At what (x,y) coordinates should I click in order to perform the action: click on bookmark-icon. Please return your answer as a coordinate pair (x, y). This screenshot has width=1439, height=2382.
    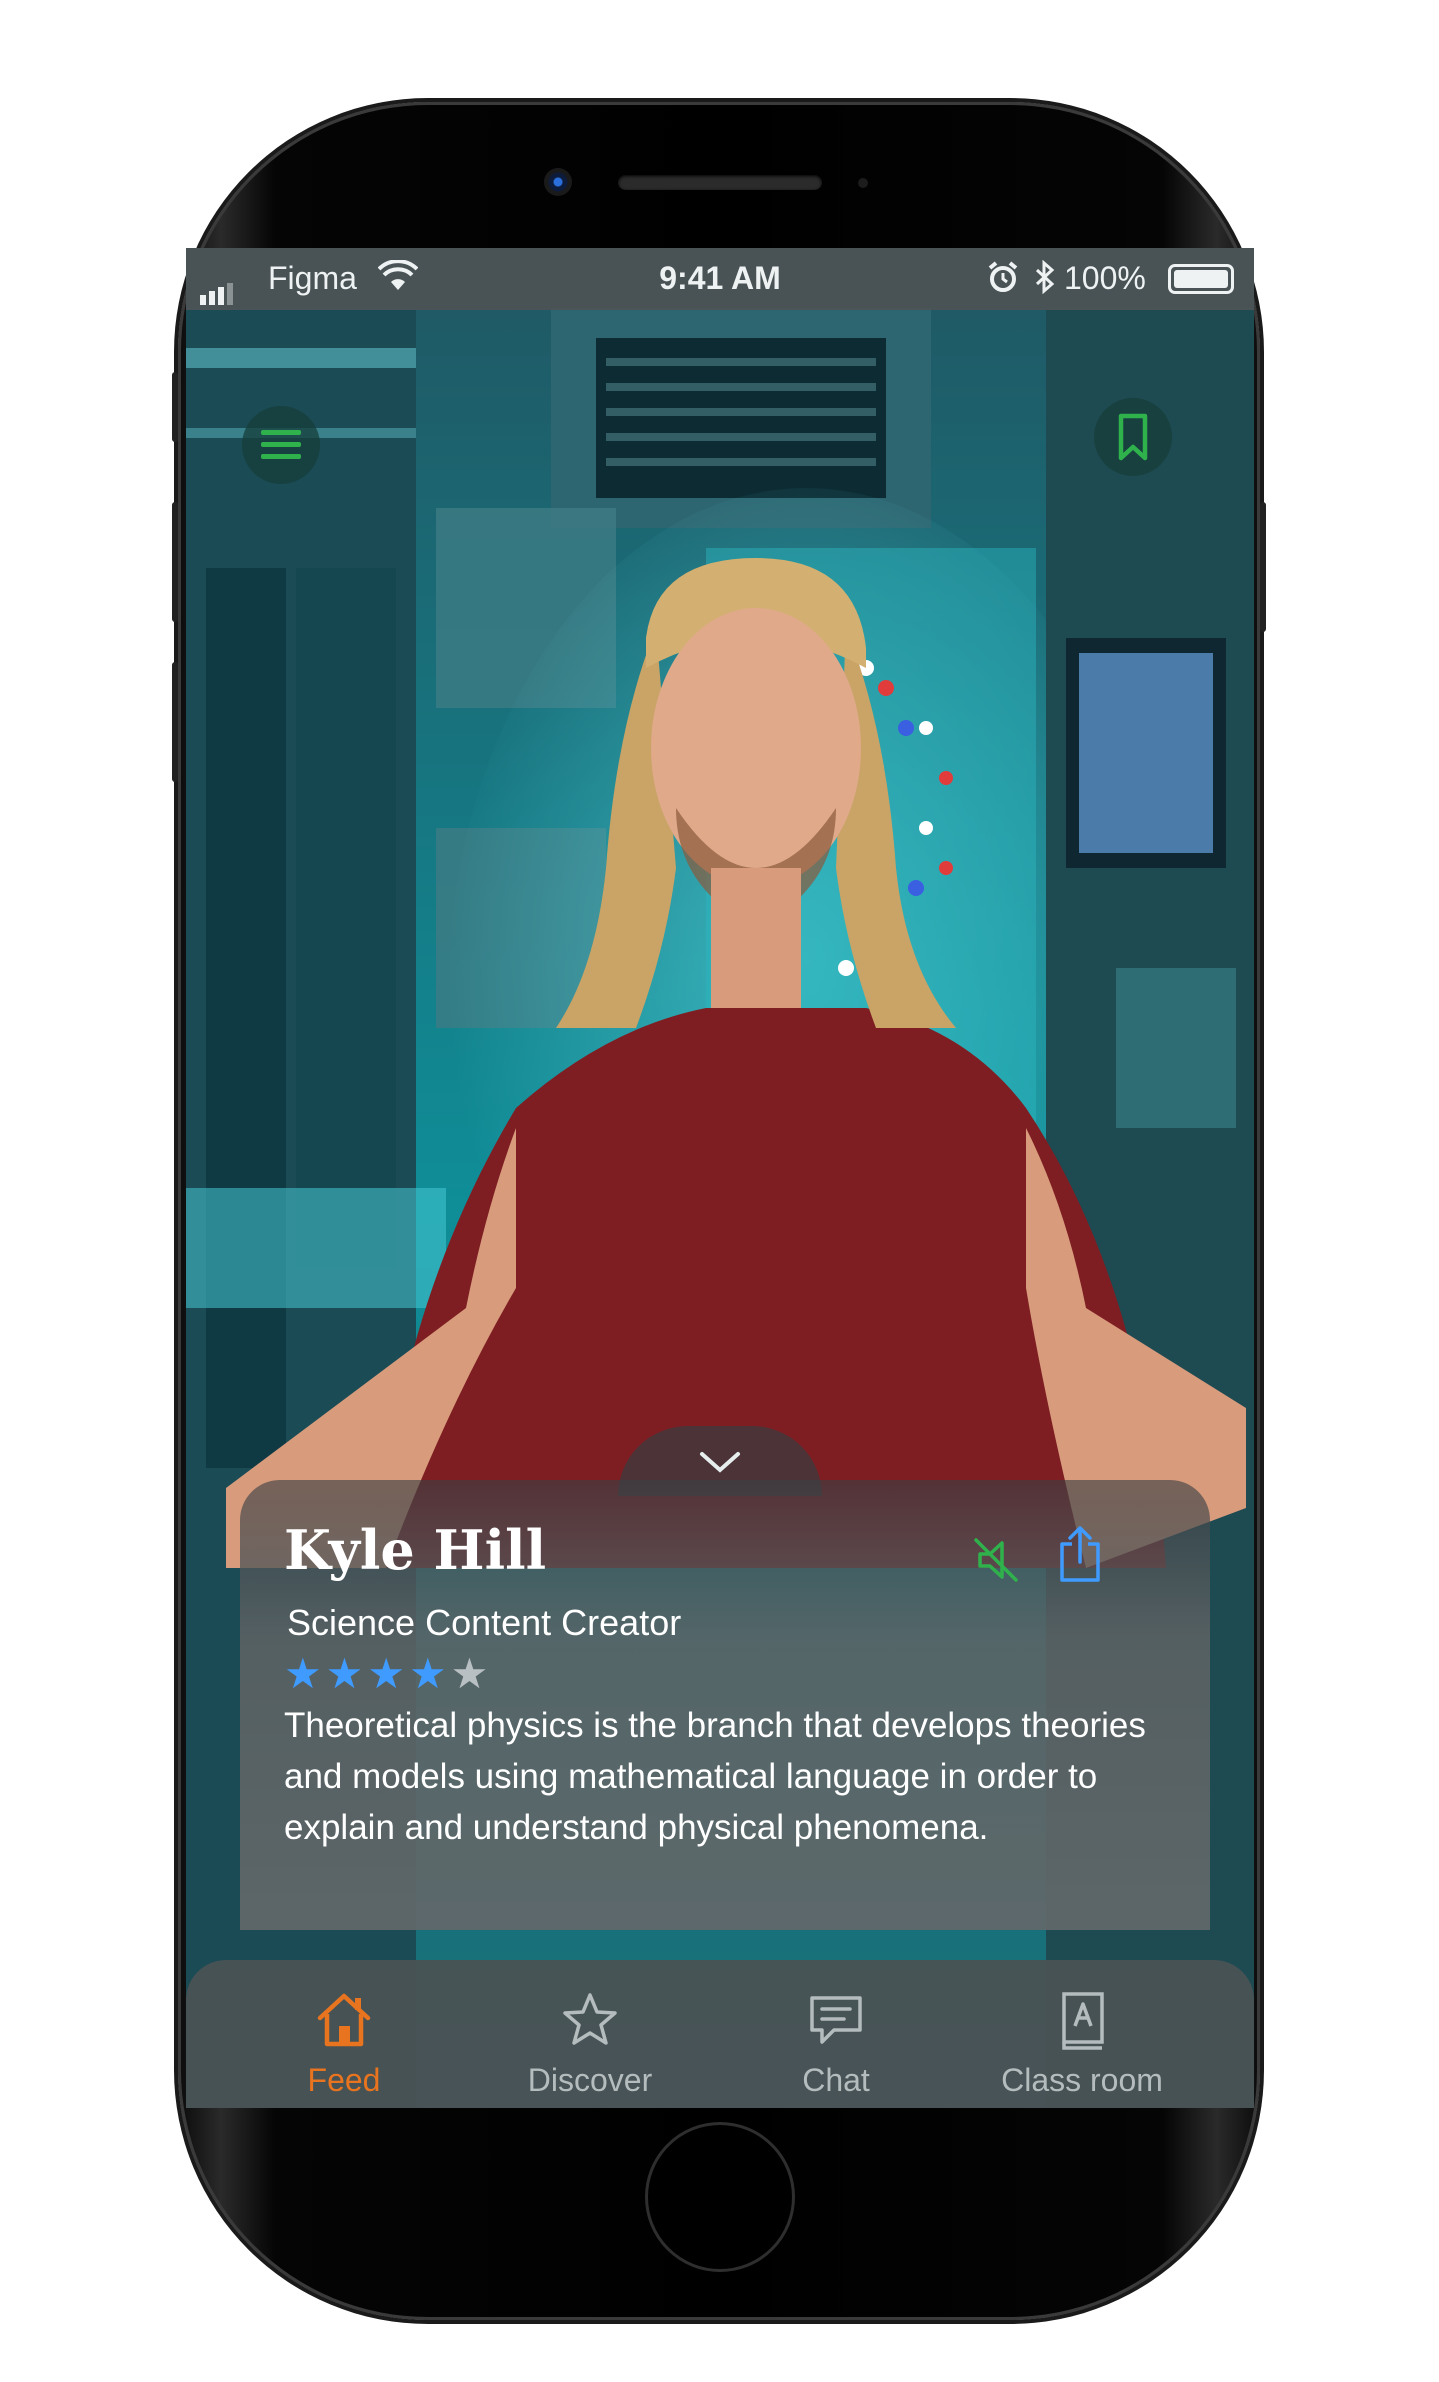
    Looking at the image, I should click on (1133, 437).